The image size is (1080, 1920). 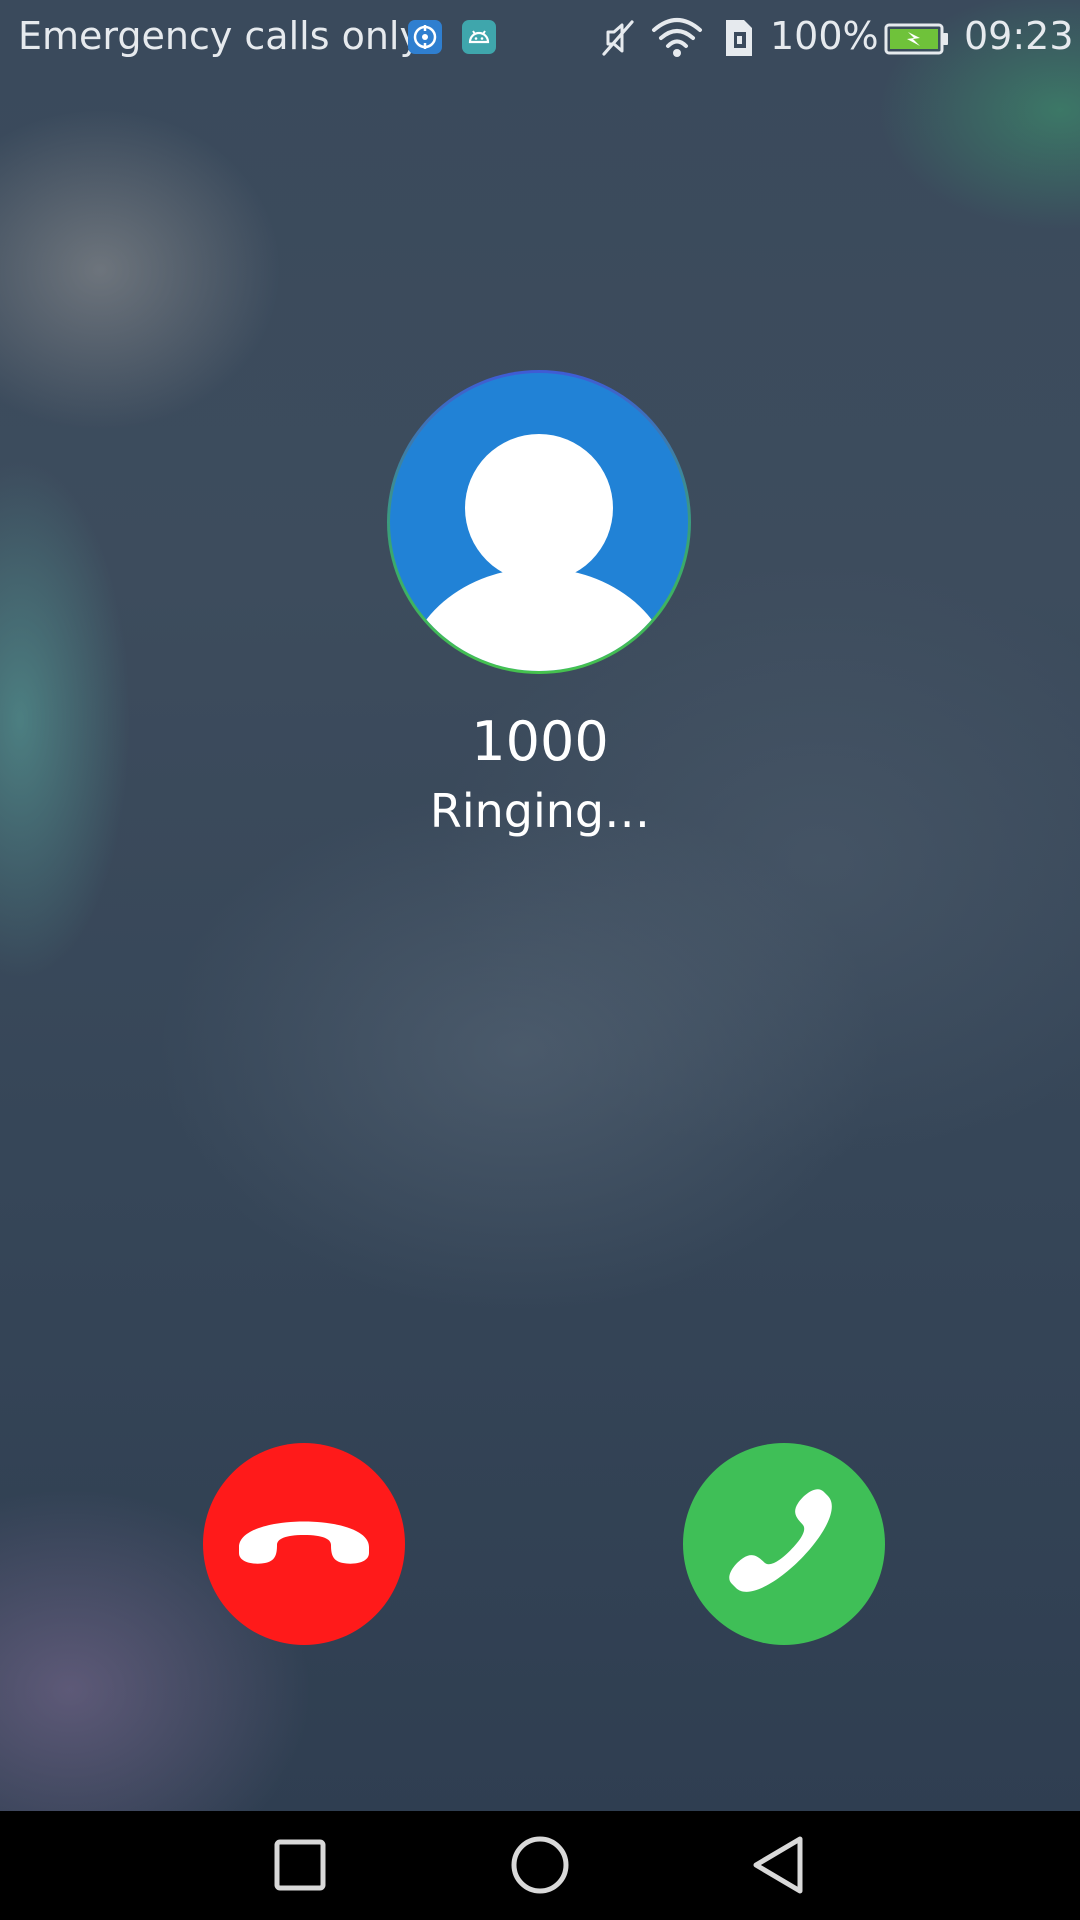 I want to click on person-icon, so click(x=539, y=552).